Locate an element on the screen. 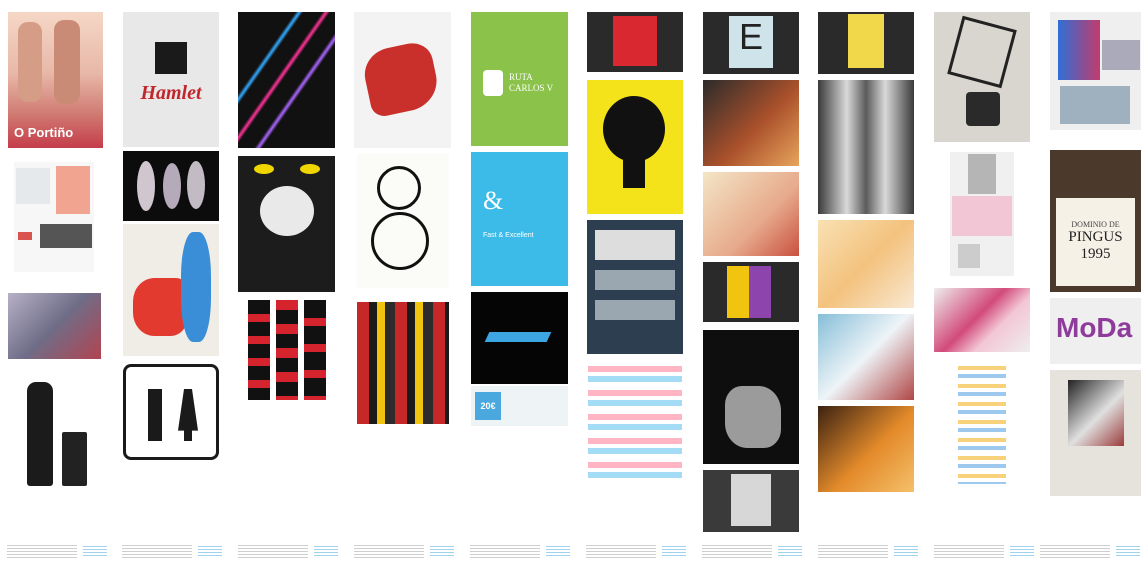 The image size is (1141, 564). tile-stationery is located at coordinates (54, 217).